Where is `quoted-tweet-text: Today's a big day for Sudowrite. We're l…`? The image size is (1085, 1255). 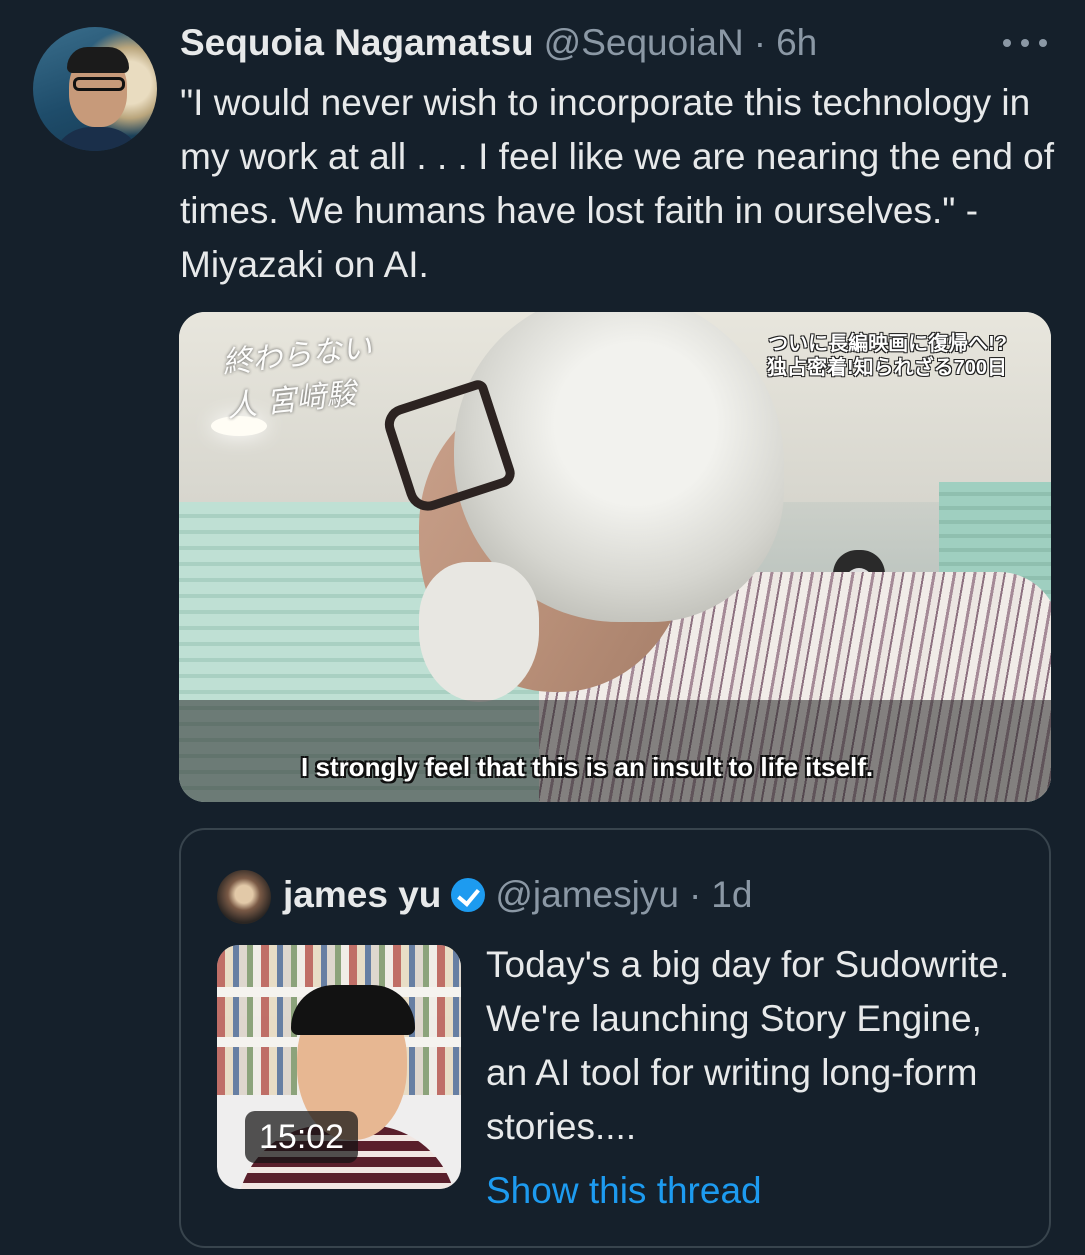 quoted-tweet-text: Today's a big day for Sudowrite. We're l… is located at coordinates (748, 1045).